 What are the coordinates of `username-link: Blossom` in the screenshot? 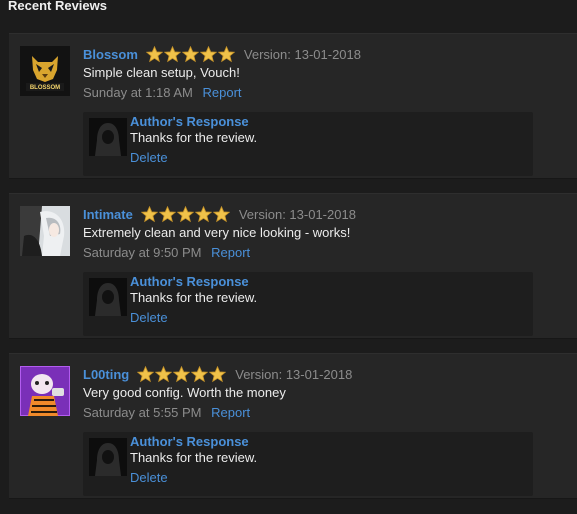 It's located at (110, 54).